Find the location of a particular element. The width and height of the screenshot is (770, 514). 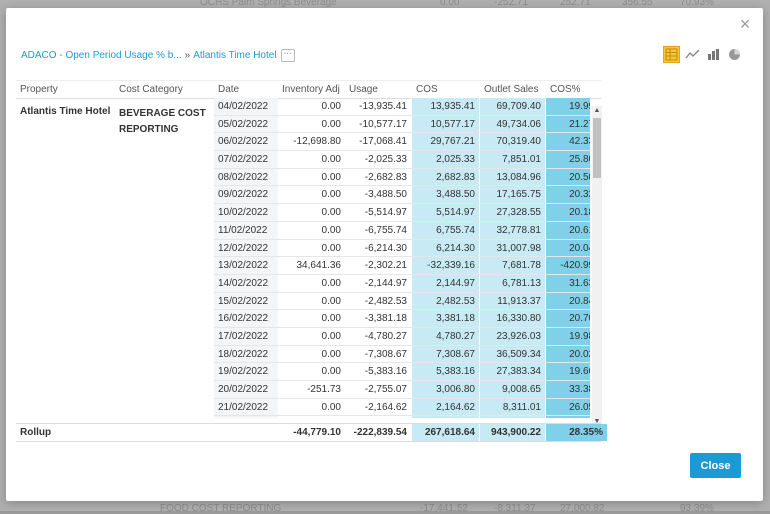

inventory-adj-cell: 34,641.36 is located at coordinates (319, 266).